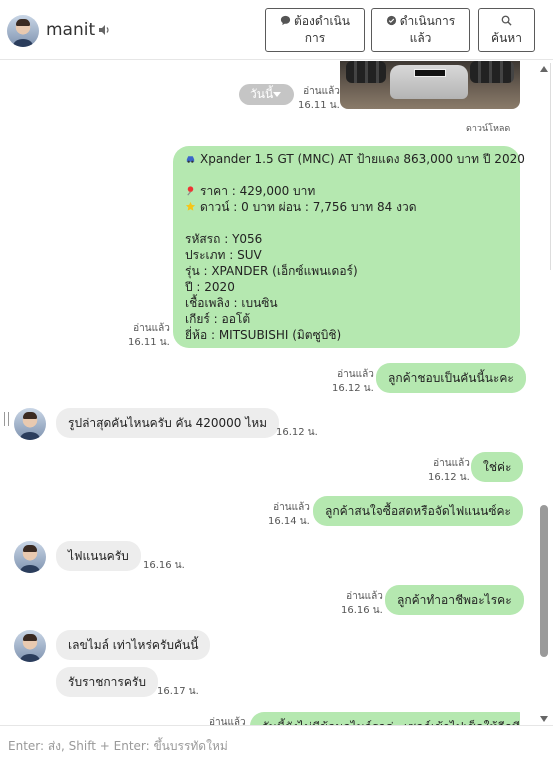 The width and height of the screenshot is (553, 776). Describe the element at coordinates (544, 719) in the screenshot. I see `scroll-down-icon` at that location.